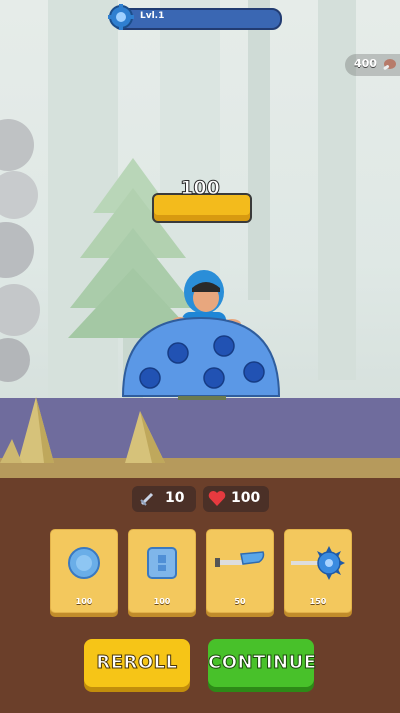 Image resolution: width=400 pixels, height=713 pixels. What do you see at coordinates (246, 498) in the screenshot?
I see `health-value: 100` at bounding box center [246, 498].